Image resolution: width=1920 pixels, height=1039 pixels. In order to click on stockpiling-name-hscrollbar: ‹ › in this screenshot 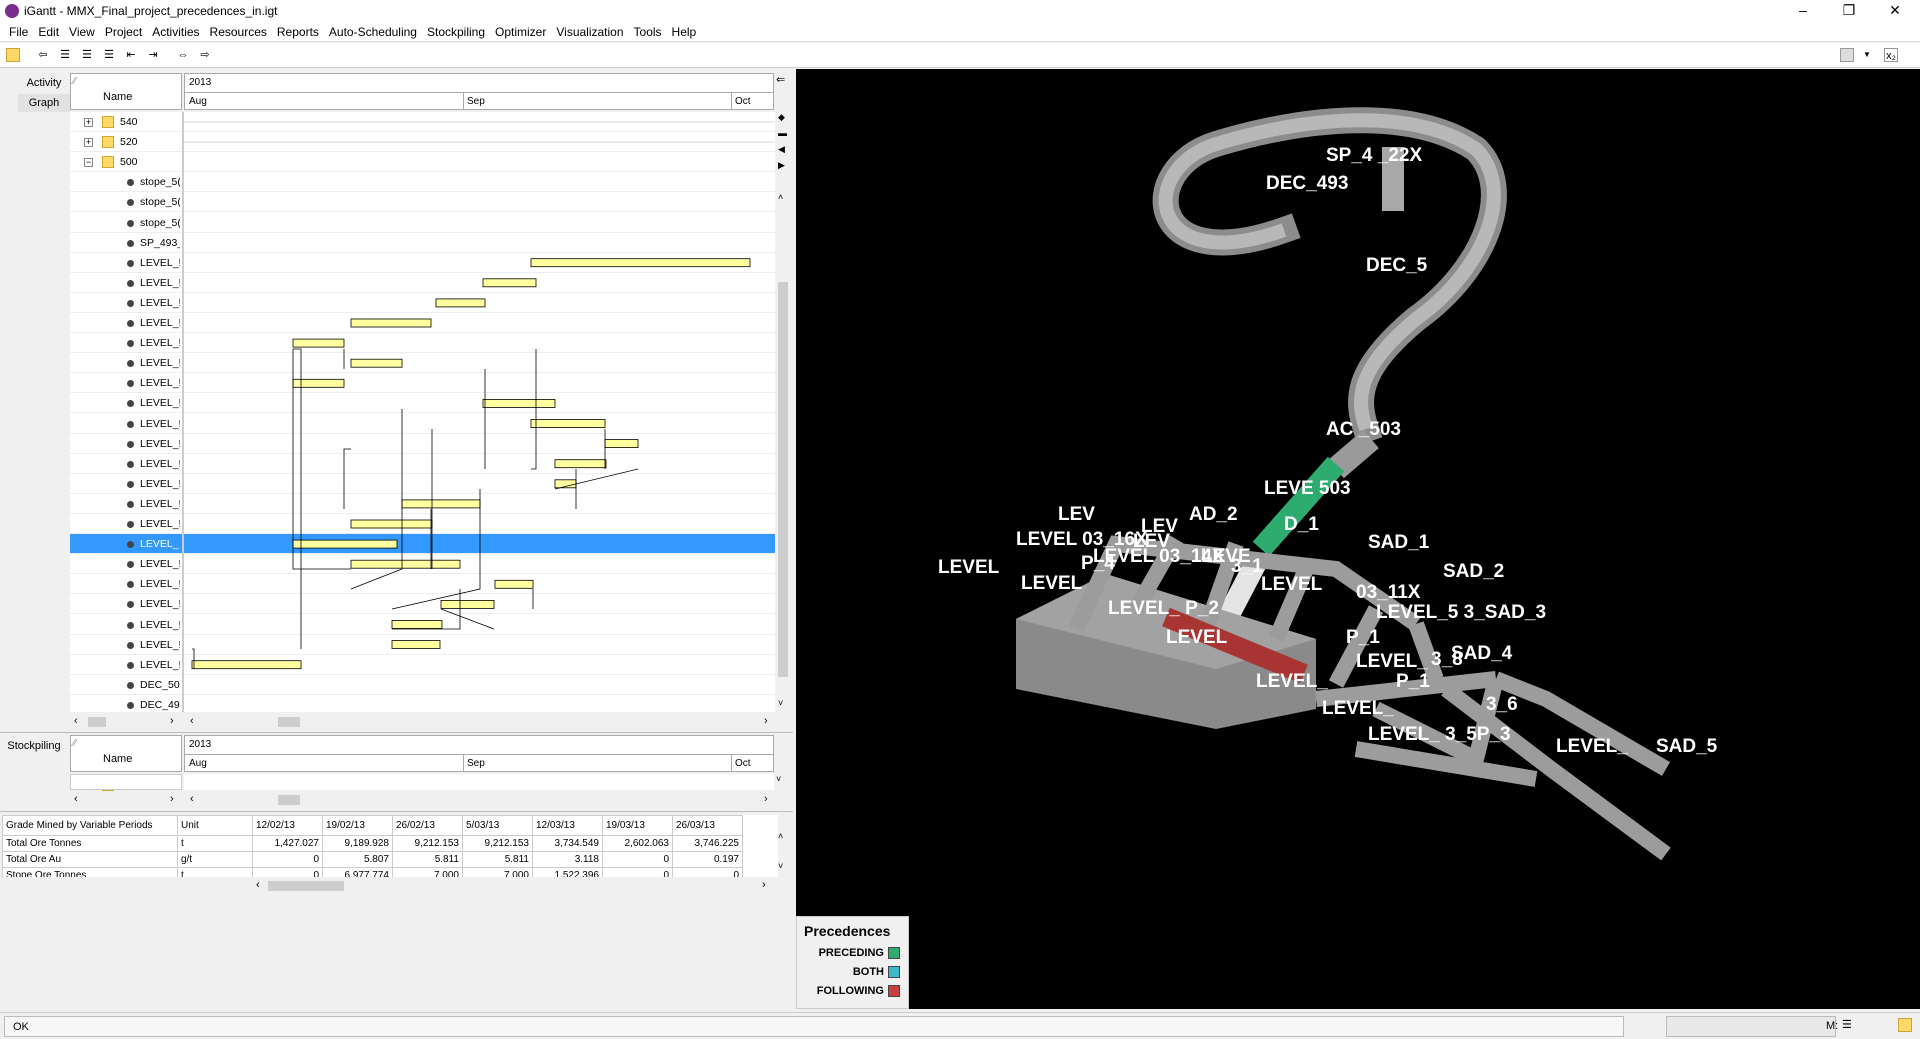, I will do `click(126, 800)`.